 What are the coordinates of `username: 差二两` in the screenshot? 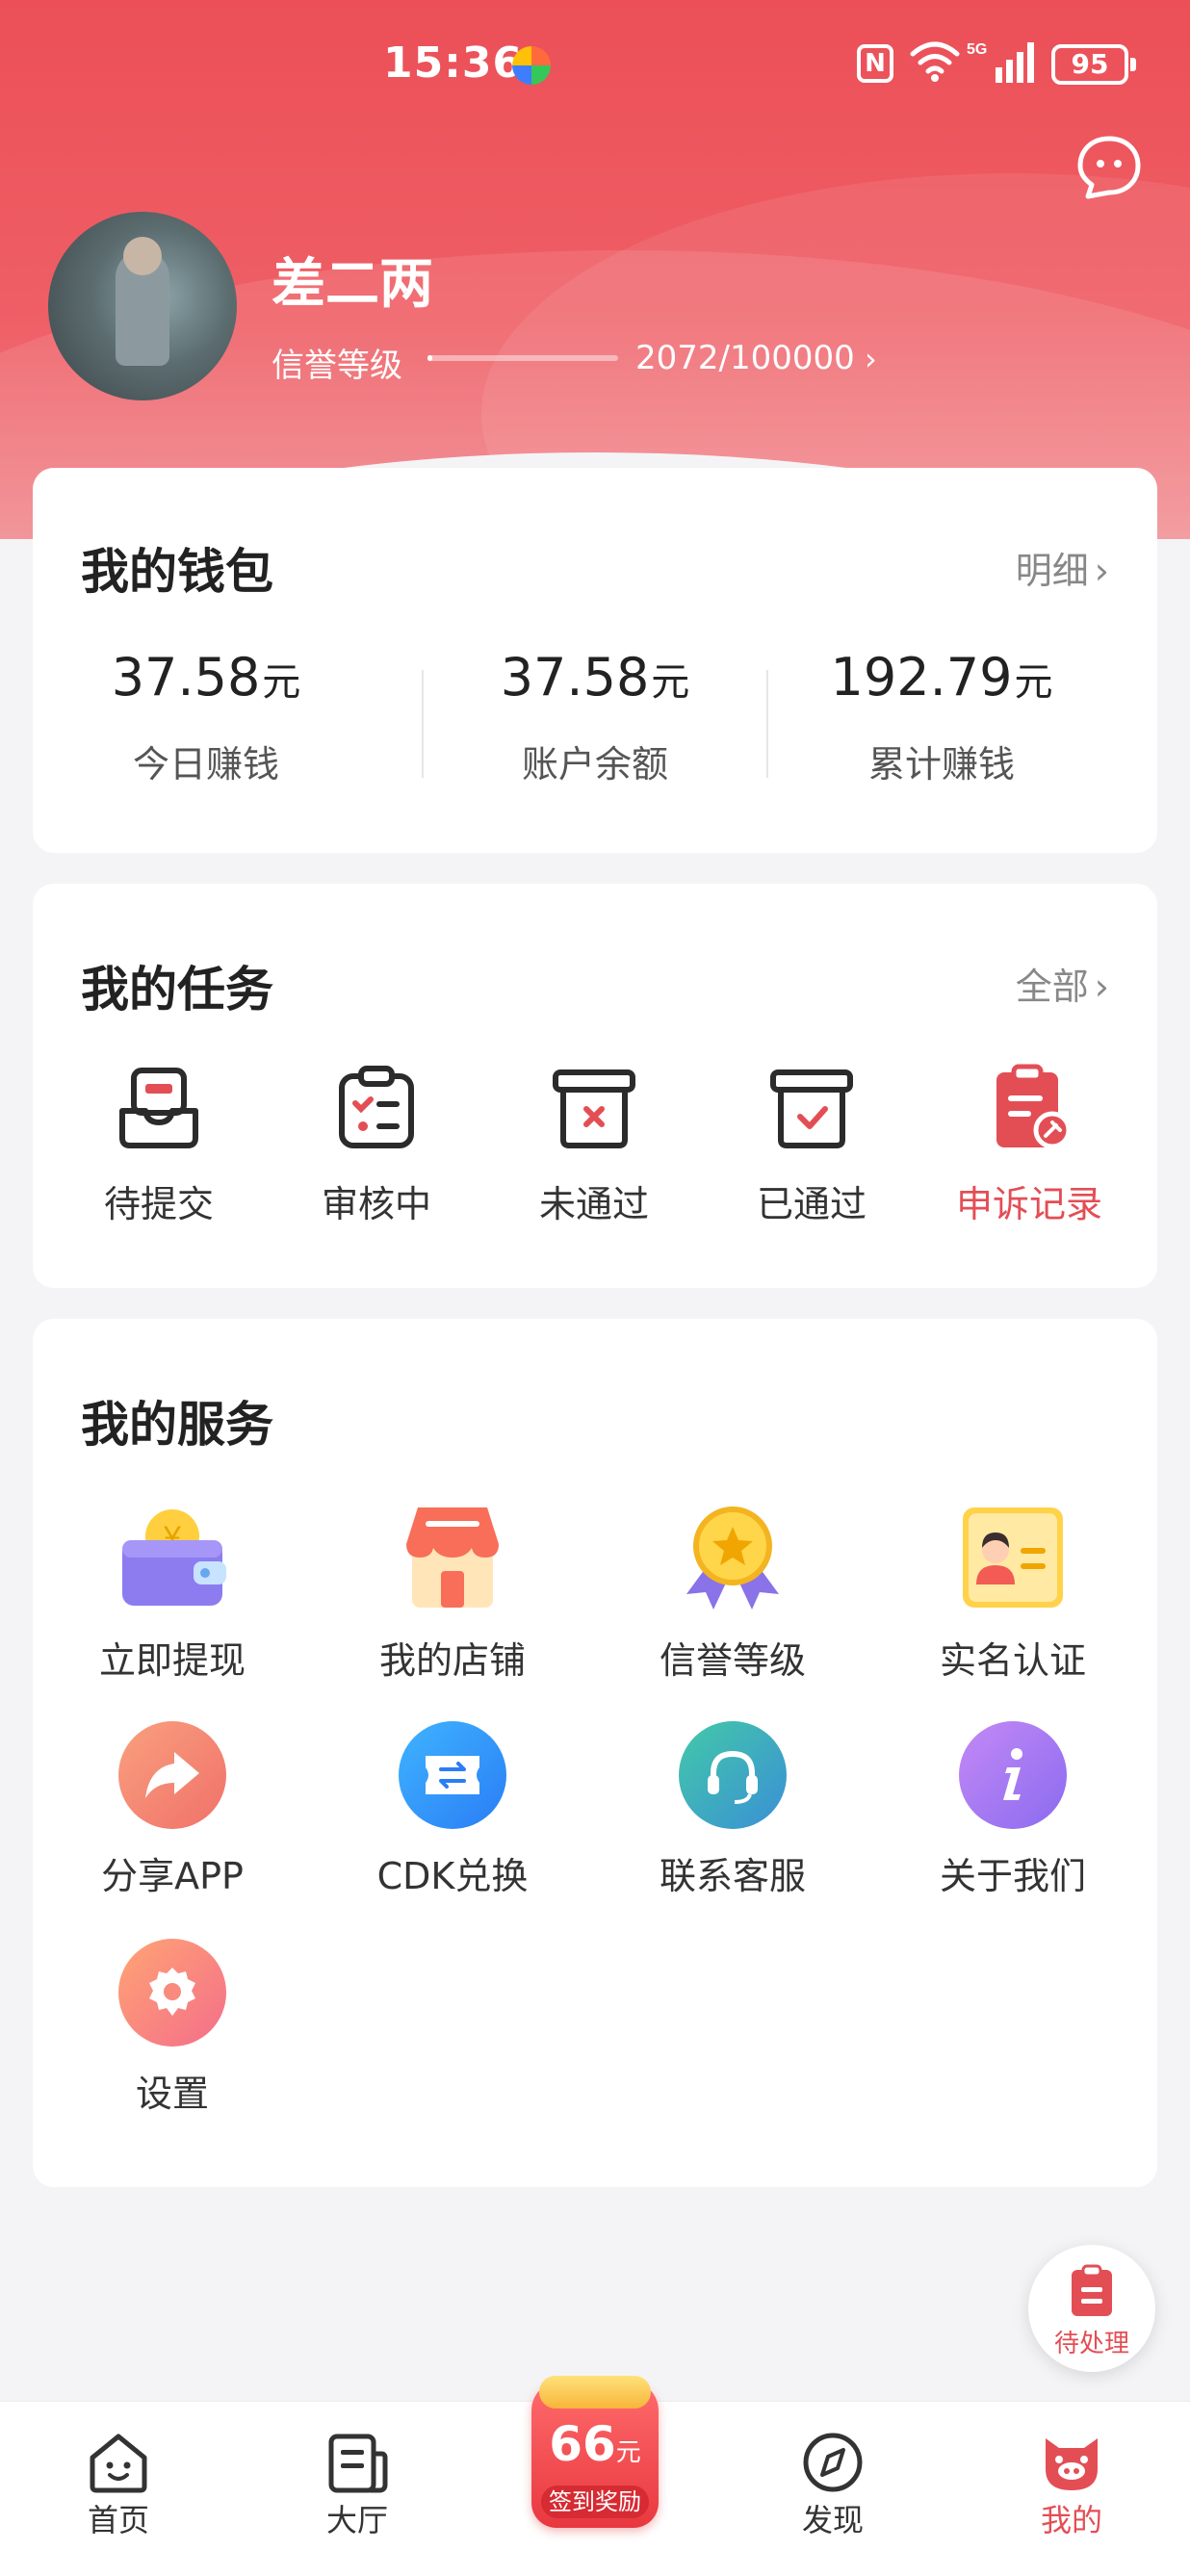 It's located at (353, 285).